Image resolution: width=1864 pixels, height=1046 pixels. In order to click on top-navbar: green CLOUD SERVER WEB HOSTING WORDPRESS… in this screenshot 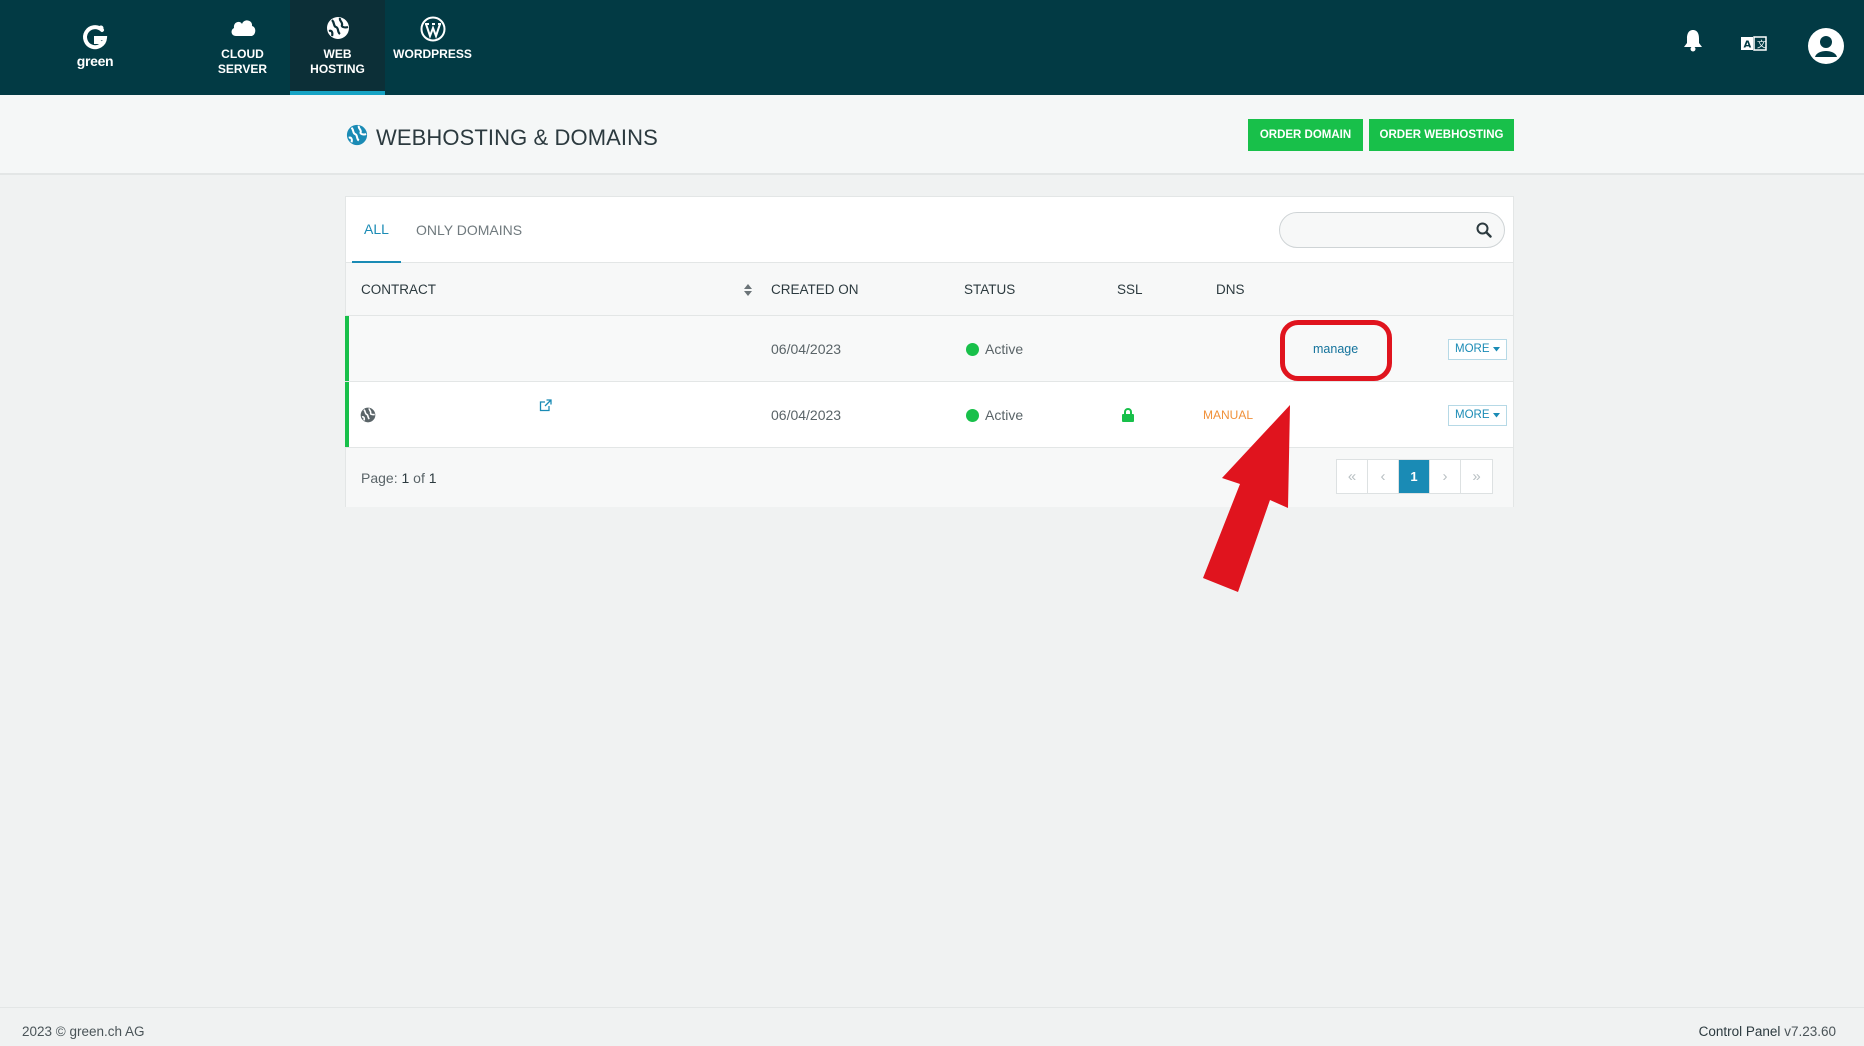, I will do `click(932, 47)`.